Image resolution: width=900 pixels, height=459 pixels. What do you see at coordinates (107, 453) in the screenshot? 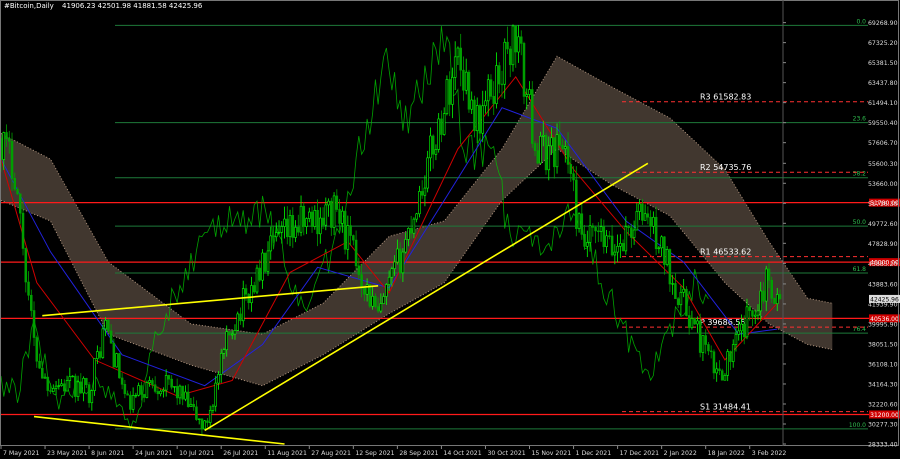
I see `x-tick-label: 8 Jun 2021` at bounding box center [107, 453].